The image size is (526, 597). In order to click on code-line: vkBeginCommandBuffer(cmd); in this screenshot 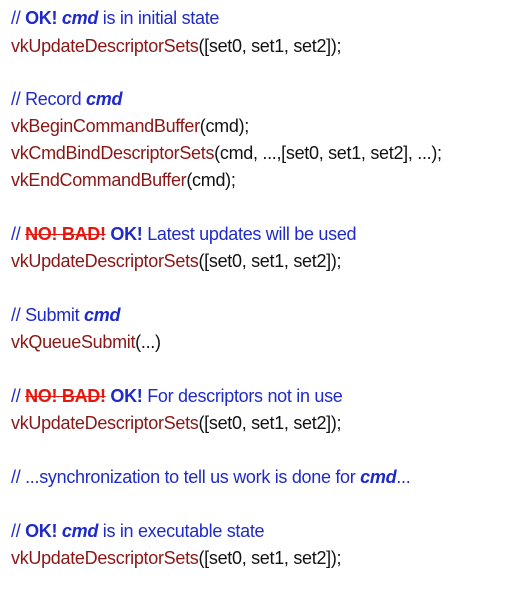, I will do `click(130, 126)`.